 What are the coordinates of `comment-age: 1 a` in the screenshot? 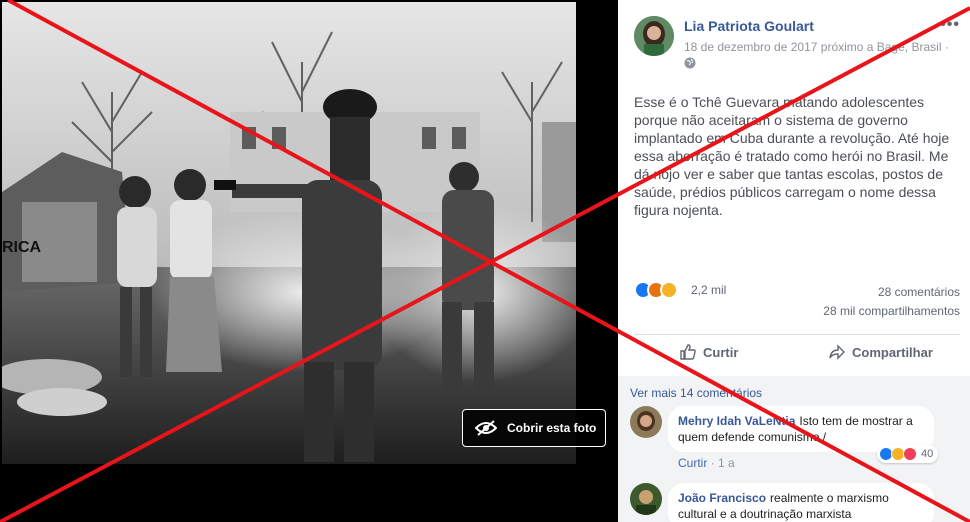 It's located at (726, 463).